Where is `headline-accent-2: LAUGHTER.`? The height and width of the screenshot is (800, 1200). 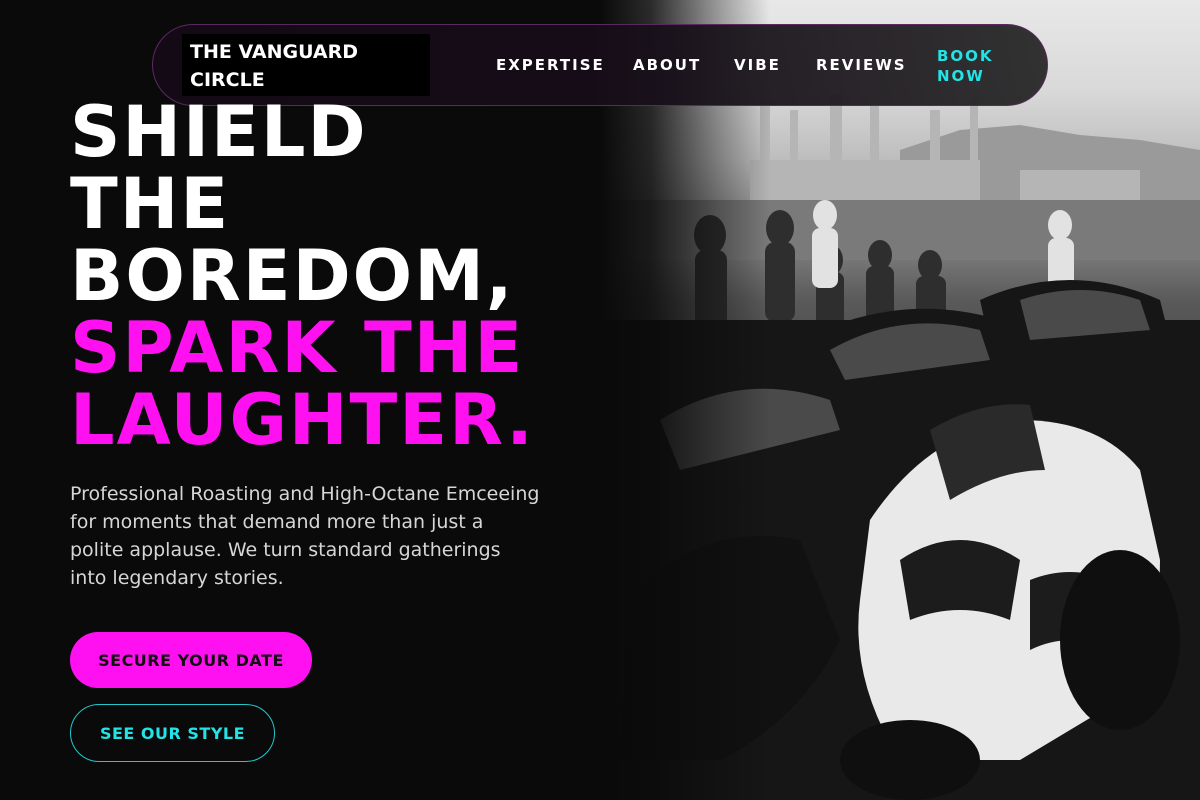 headline-accent-2: LAUGHTER. is located at coordinates (302, 420).